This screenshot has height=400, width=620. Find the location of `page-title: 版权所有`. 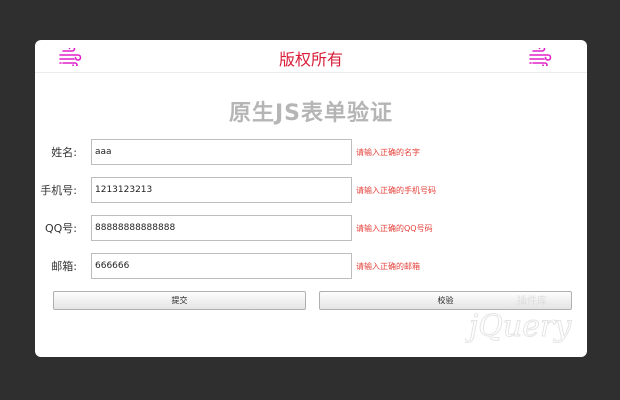

page-title: 版权所有 is located at coordinates (310, 59).